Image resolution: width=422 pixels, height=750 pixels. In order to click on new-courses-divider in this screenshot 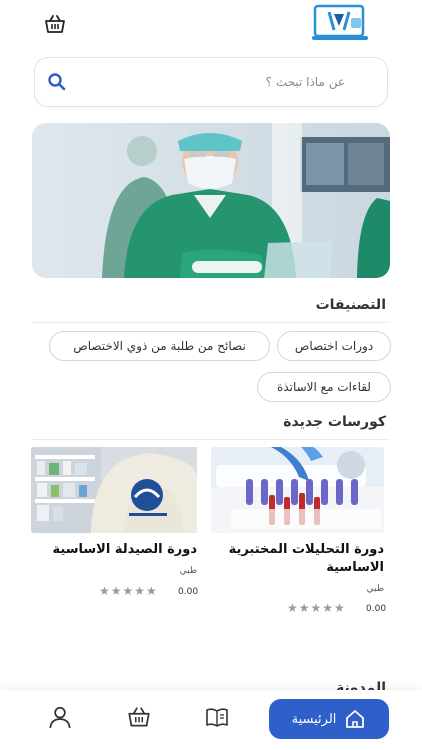, I will do `click(211, 439)`.